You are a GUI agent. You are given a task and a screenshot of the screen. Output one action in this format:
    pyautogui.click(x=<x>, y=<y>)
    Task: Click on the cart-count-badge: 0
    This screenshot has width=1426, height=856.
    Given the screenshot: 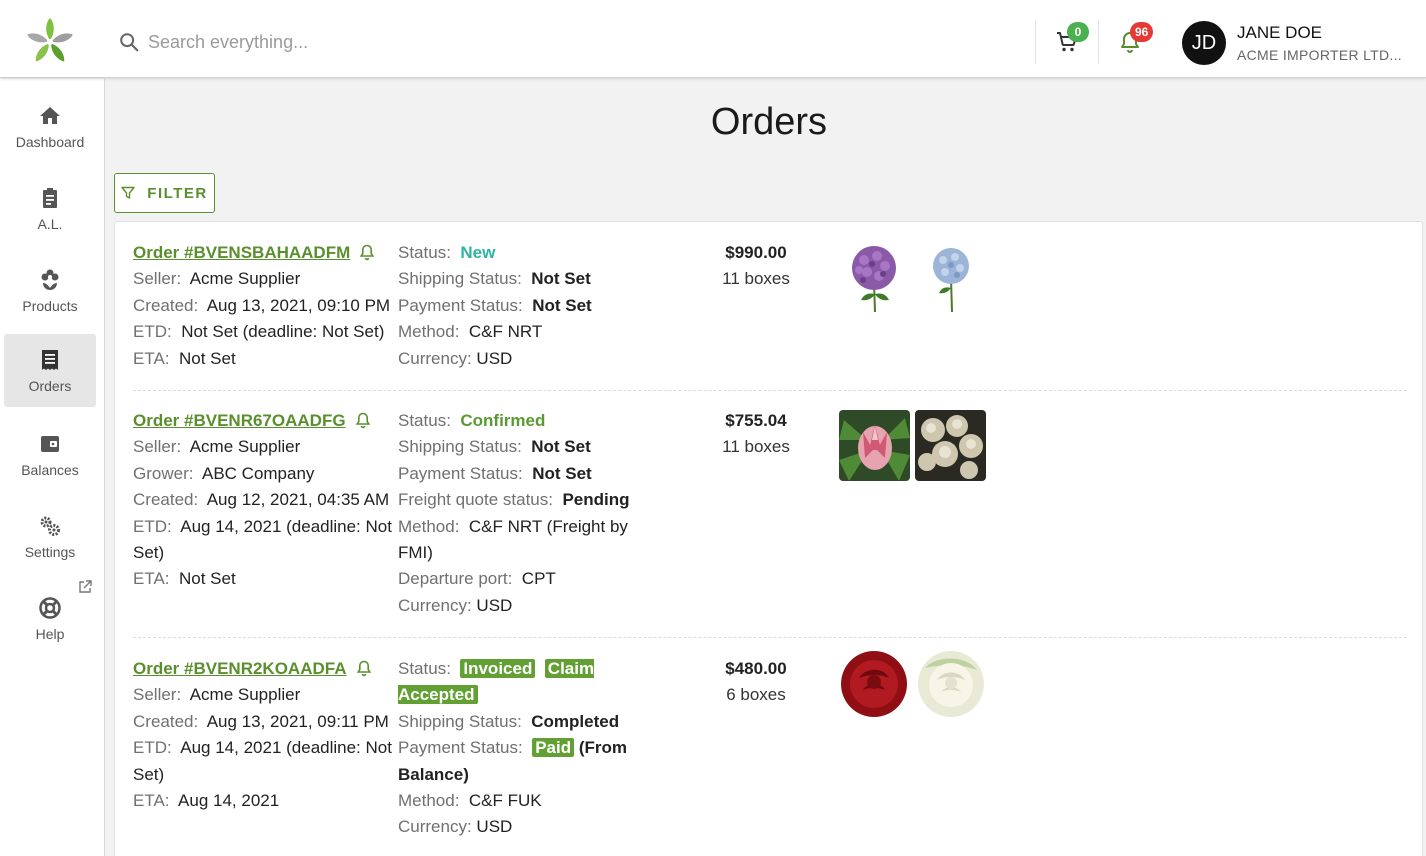 What is the action you would take?
    pyautogui.click(x=1078, y=32)
    